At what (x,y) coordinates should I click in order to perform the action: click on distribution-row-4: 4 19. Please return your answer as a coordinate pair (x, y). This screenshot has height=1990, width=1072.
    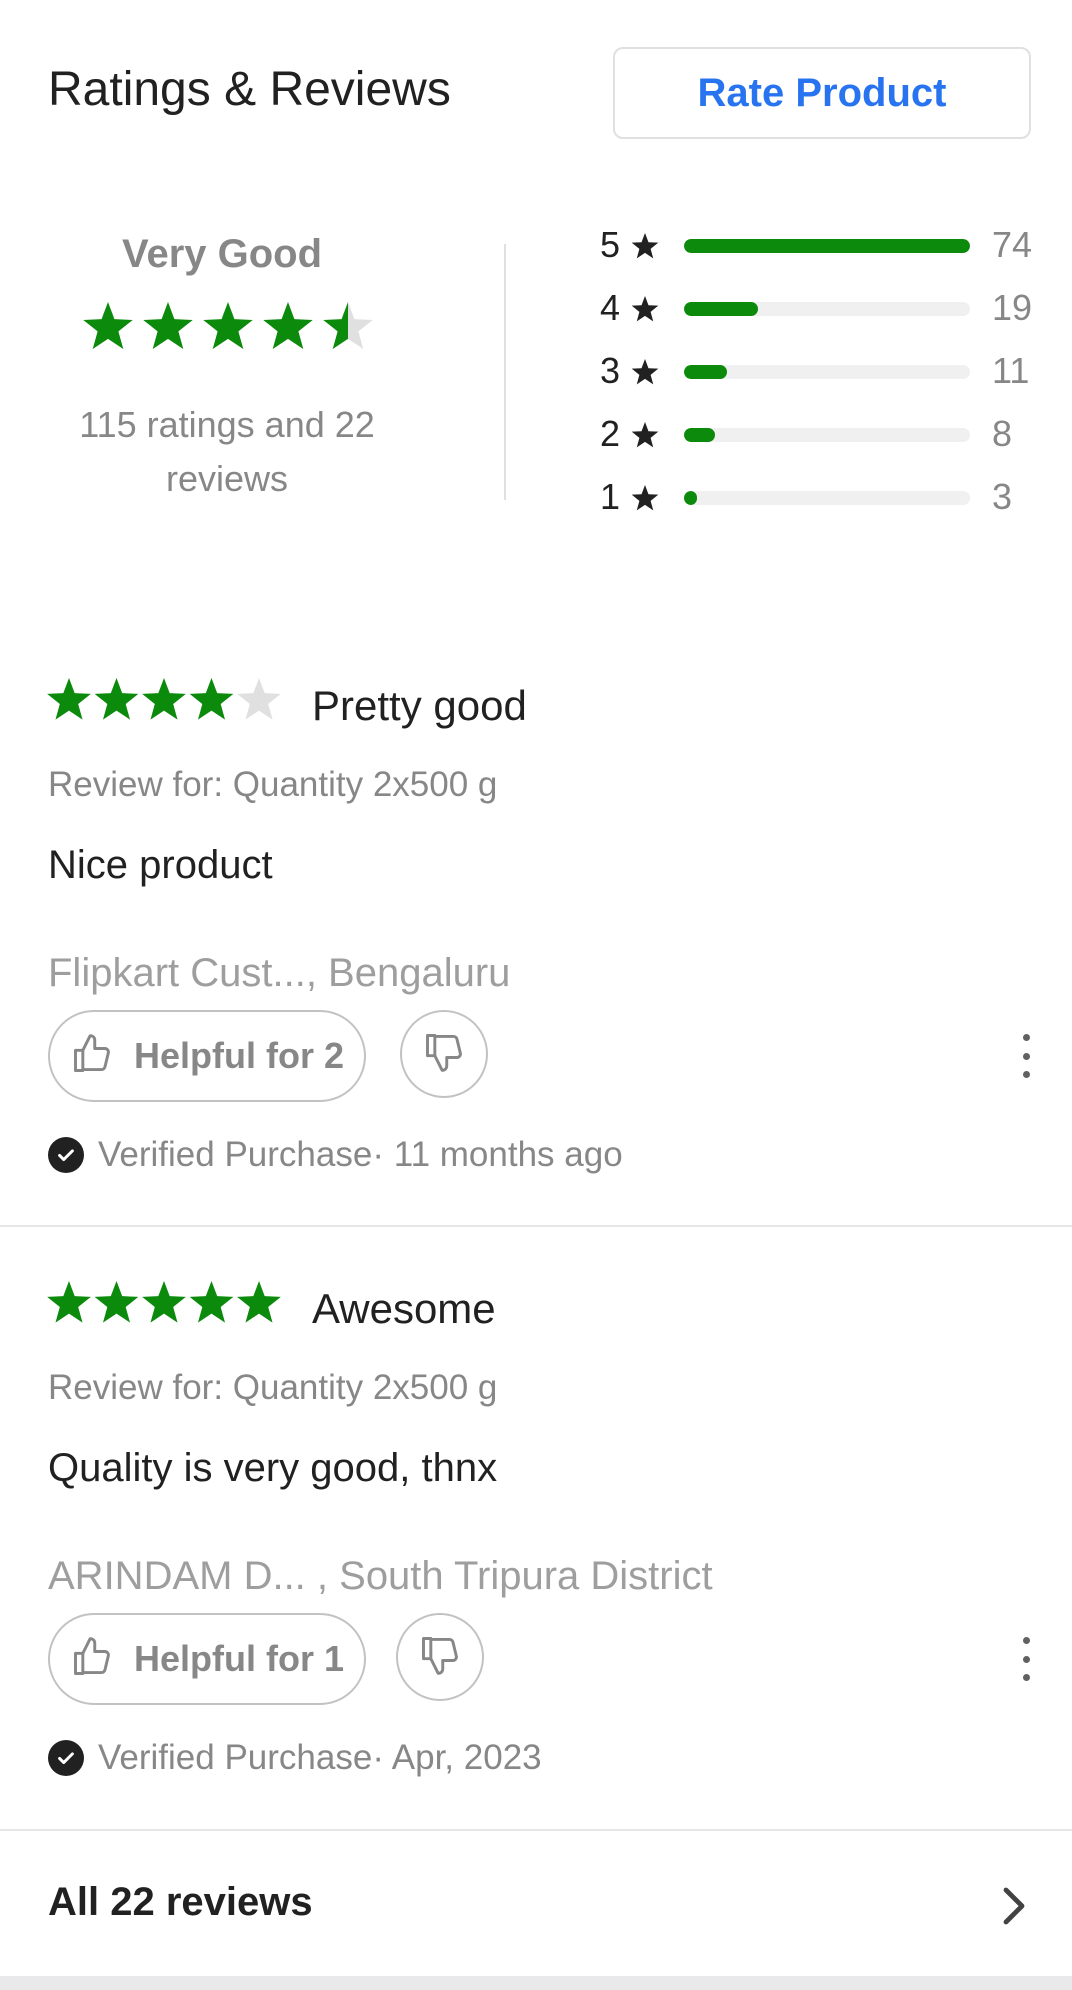
    Looking at the image, I should click on (820, 308).